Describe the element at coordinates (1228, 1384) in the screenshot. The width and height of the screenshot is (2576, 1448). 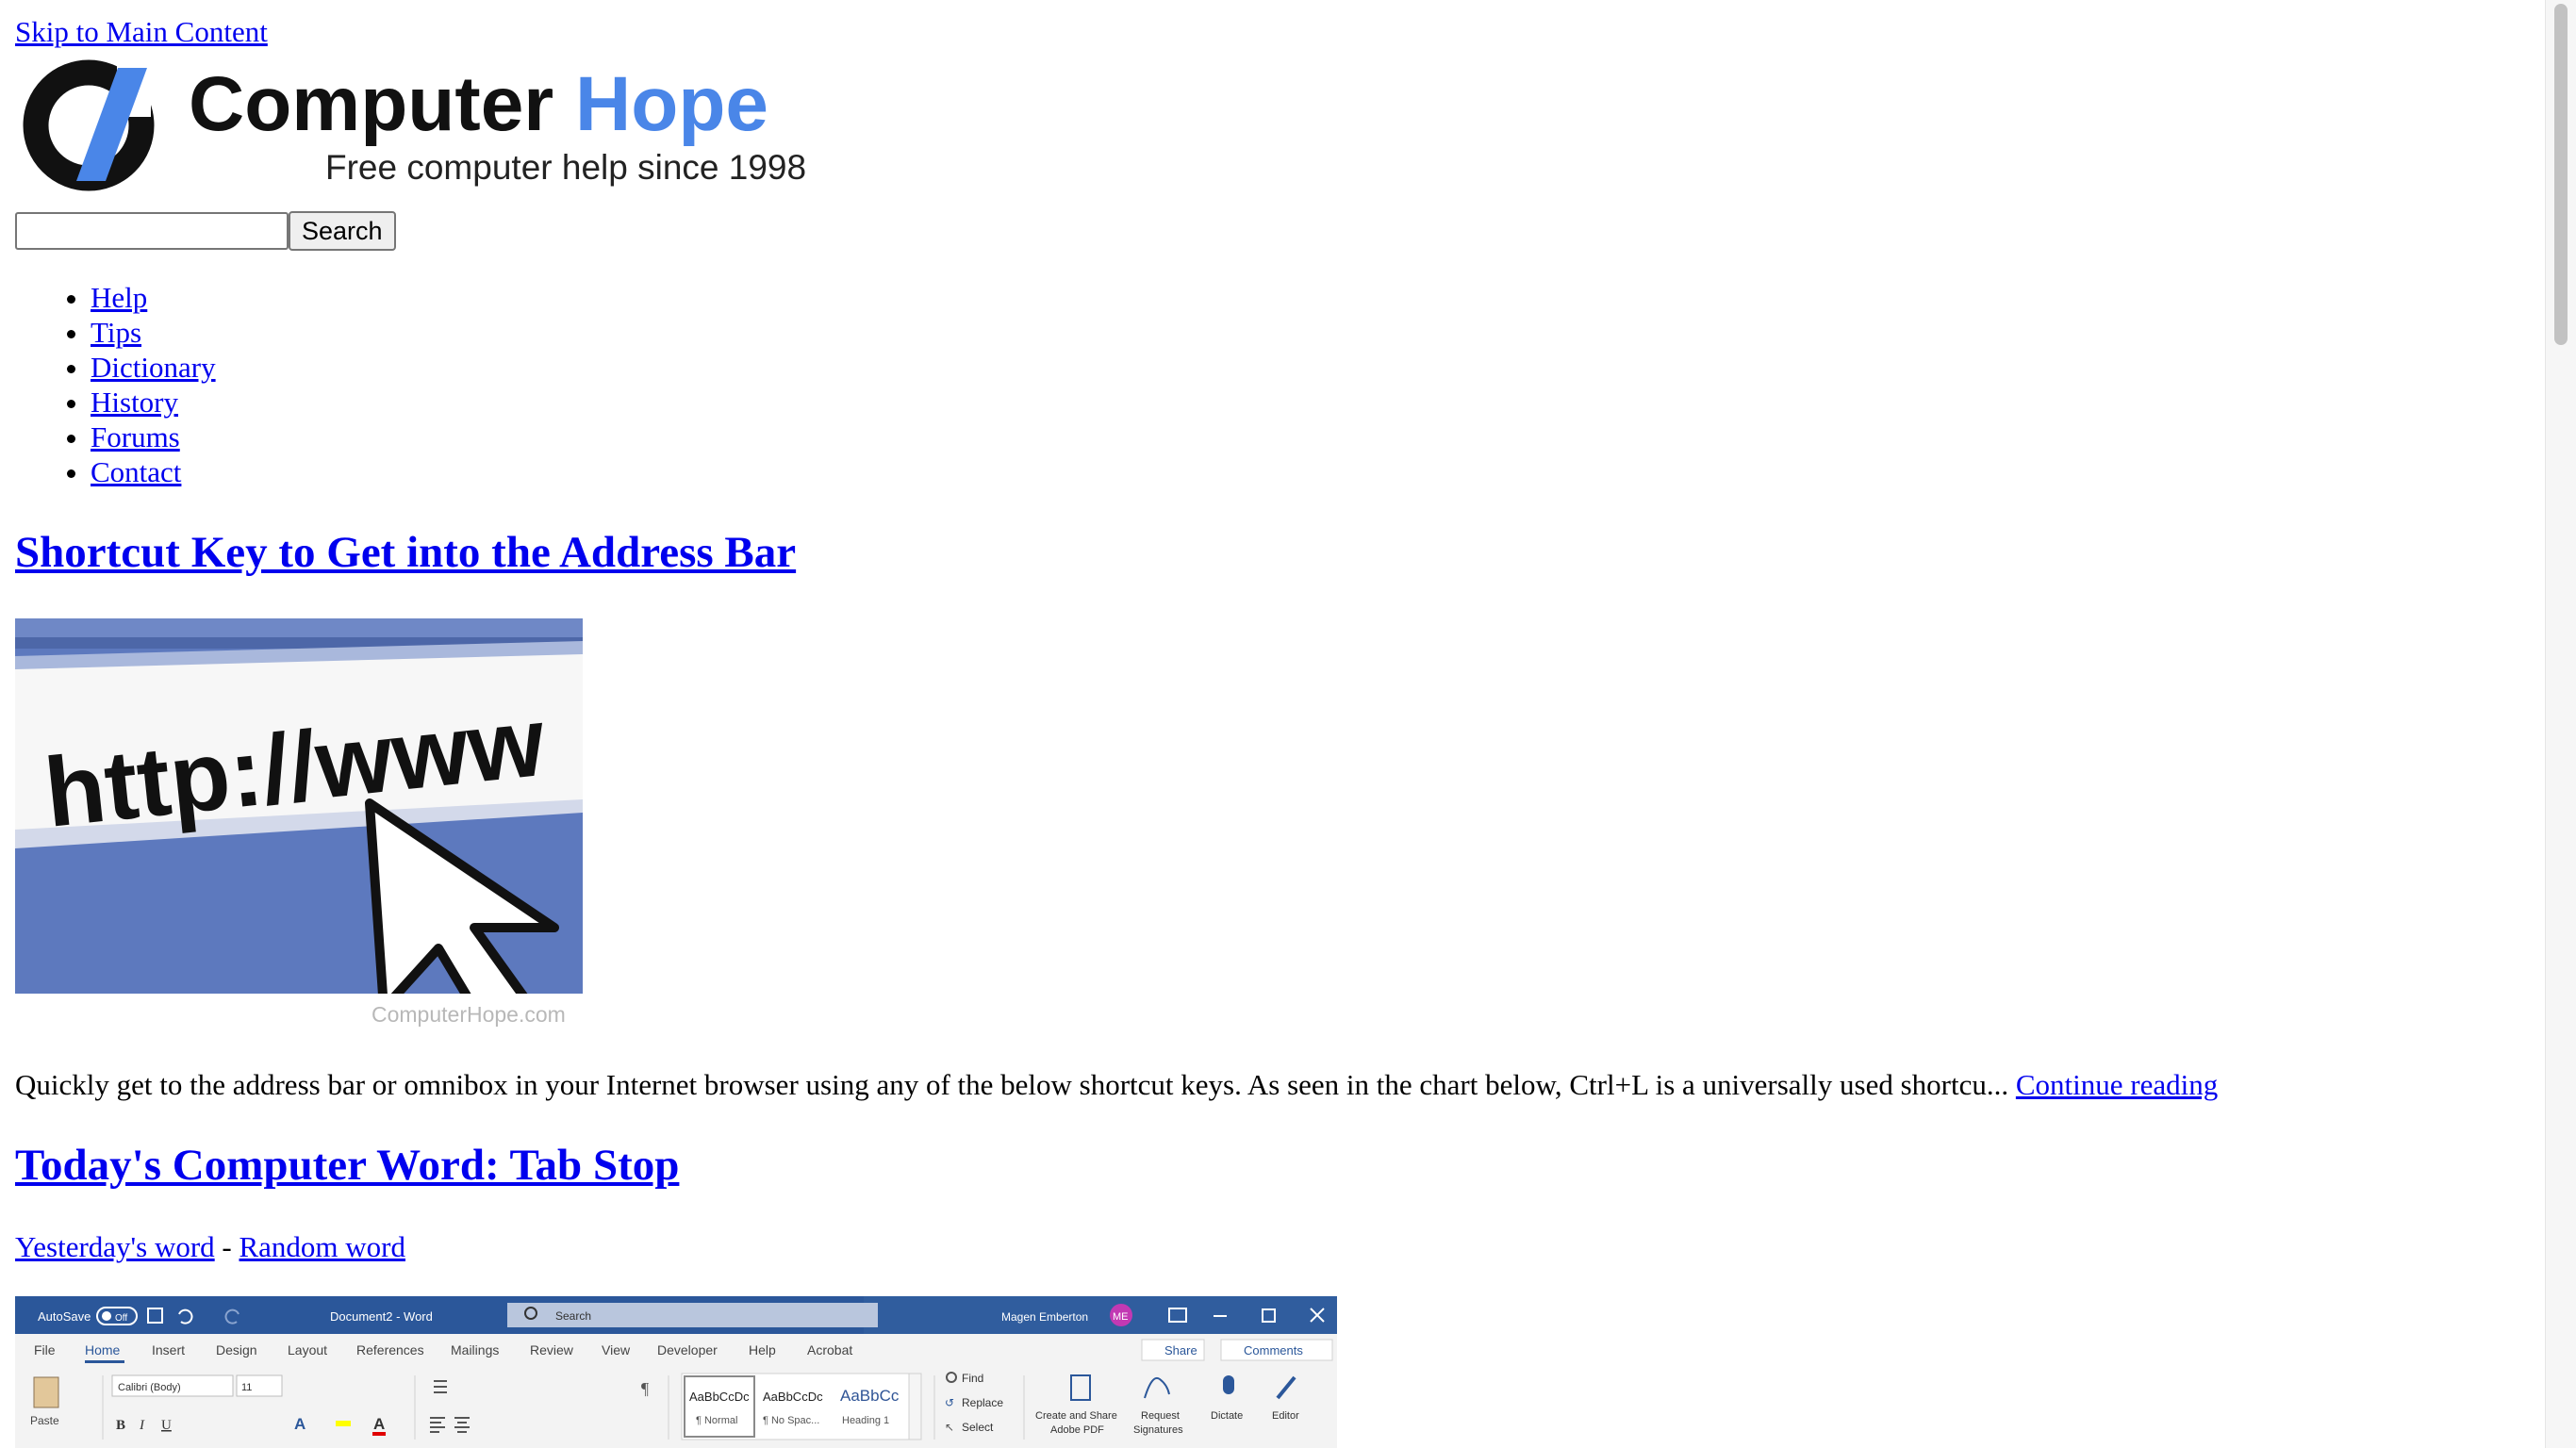
I see `dictate-icon` at that location.